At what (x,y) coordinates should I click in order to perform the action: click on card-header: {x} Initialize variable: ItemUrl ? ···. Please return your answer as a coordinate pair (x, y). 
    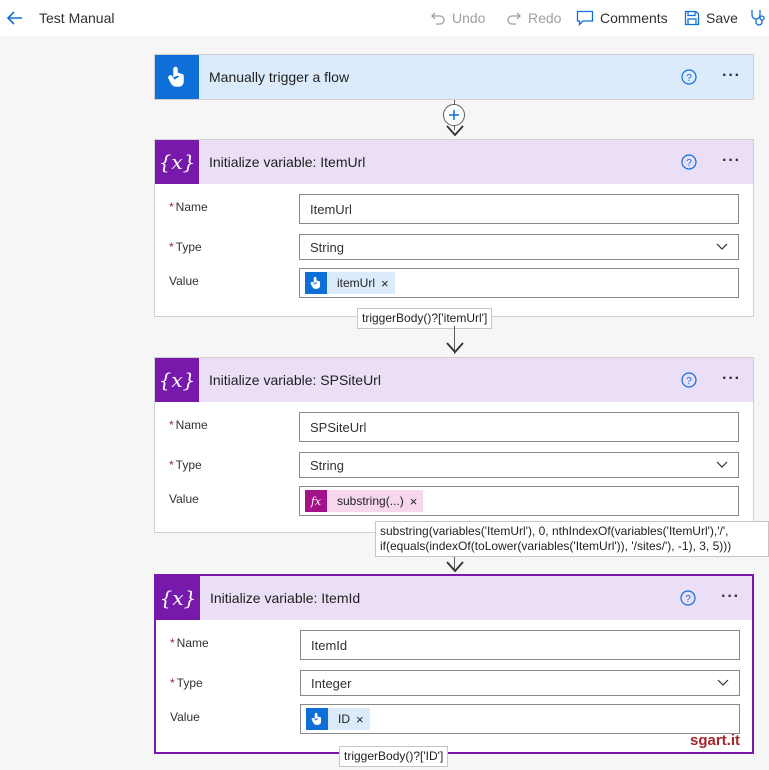
    Looking at the image, I should click on (454, 162).